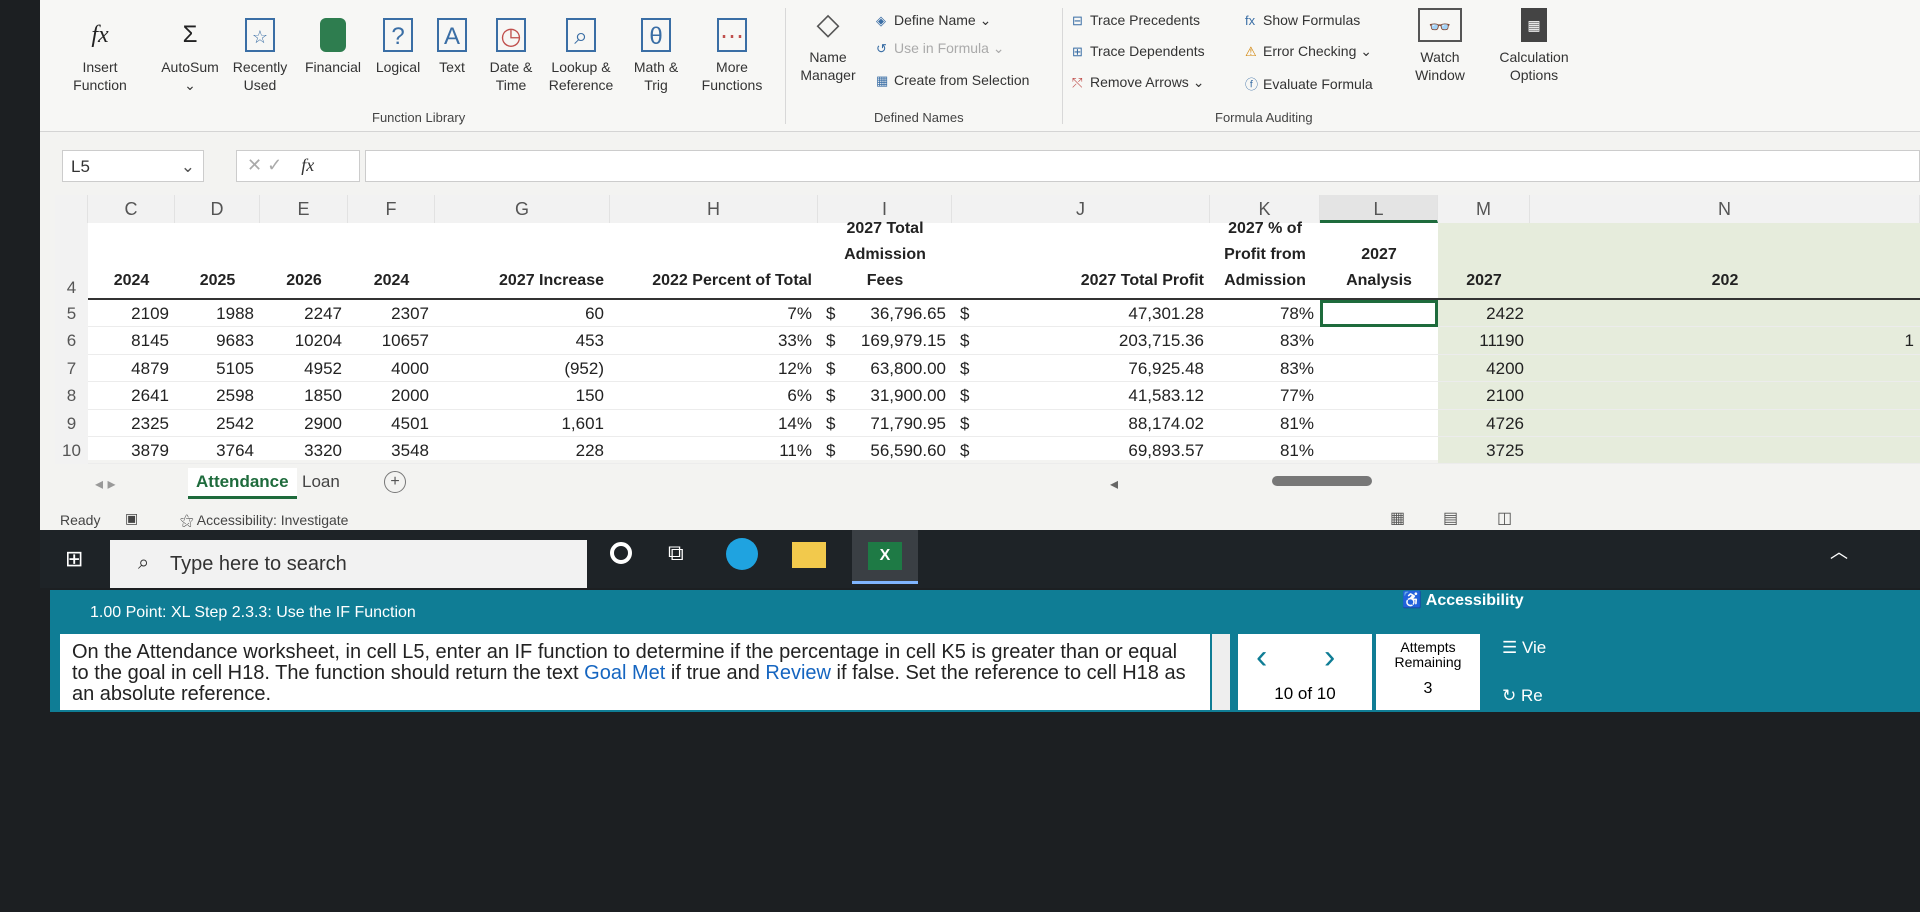 The image size is (1920, 912). I want to click on row-header-5: 5, so click(71, 314).